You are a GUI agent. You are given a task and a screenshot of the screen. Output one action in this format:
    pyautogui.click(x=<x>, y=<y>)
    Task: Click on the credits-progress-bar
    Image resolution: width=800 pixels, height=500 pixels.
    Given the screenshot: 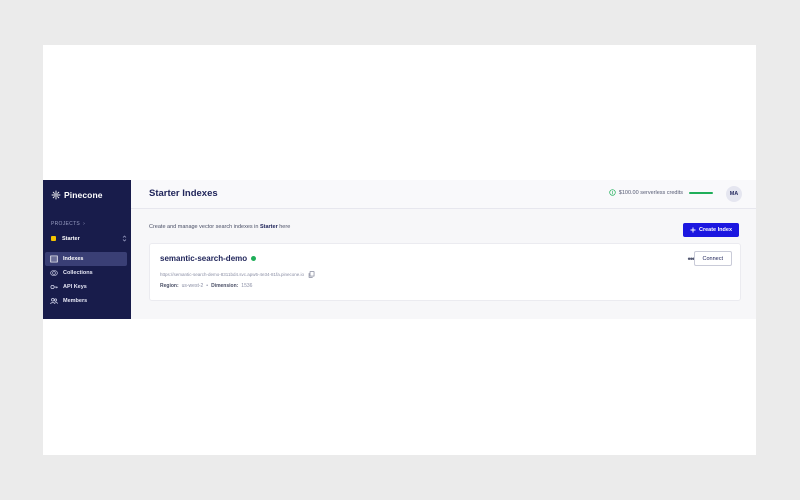 What is the action you would take?
    pyautogui.click(x=701, y=192)
    